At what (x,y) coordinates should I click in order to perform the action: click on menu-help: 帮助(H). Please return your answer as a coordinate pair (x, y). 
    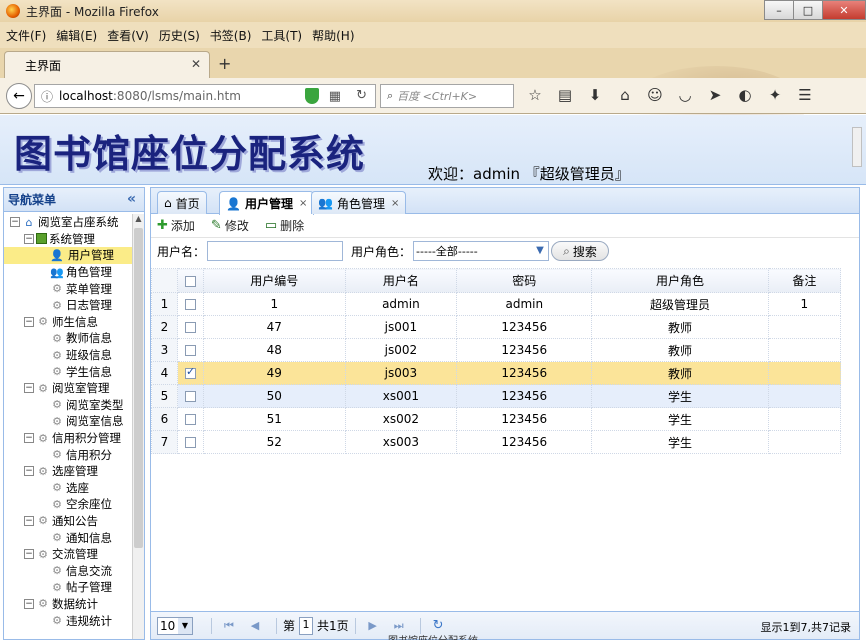
    Looking at the image, I should click on (333, 35).